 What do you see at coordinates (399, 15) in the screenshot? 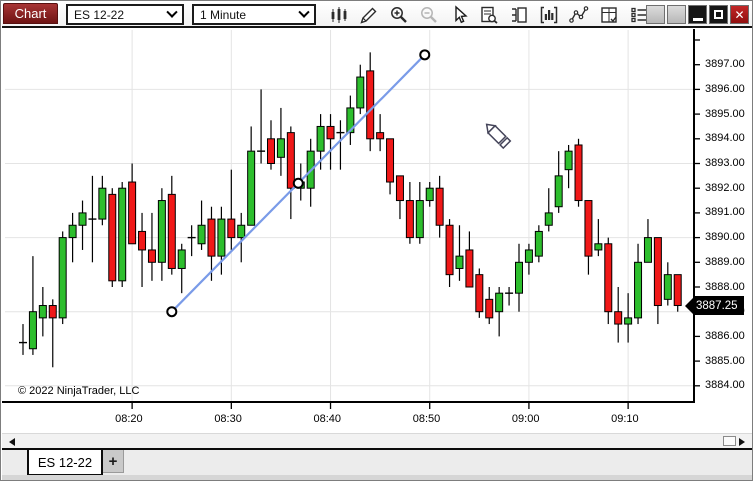
I see `zoom-in-icon` at bounding box center [399, 15].